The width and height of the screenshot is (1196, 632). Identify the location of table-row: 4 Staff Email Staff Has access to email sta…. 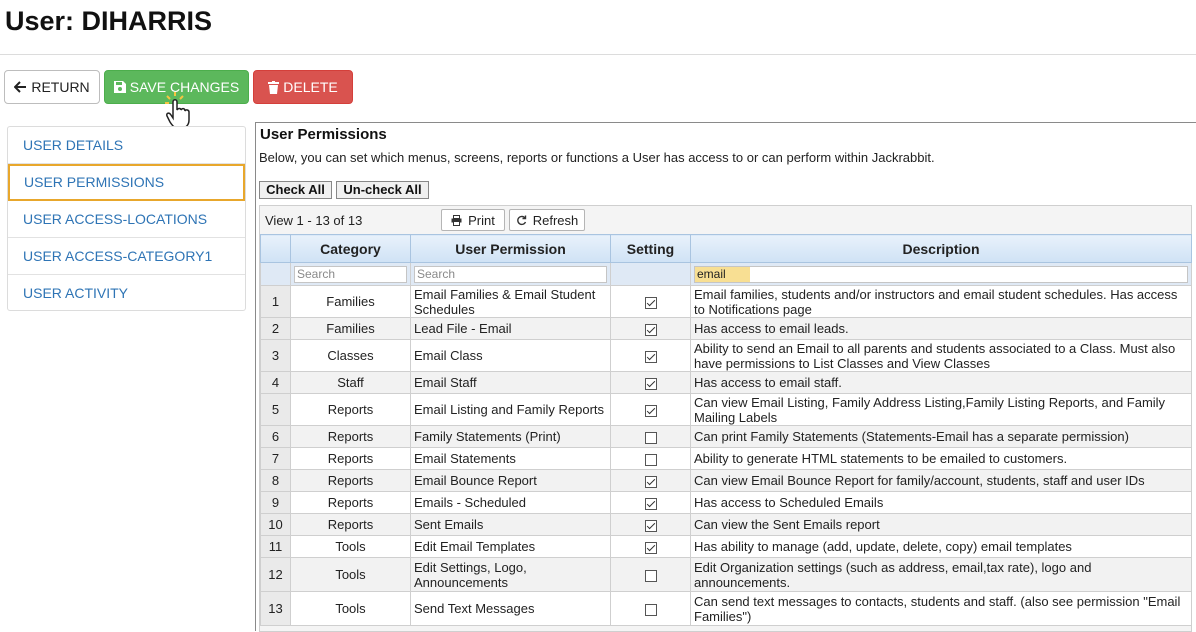
(726, 382).